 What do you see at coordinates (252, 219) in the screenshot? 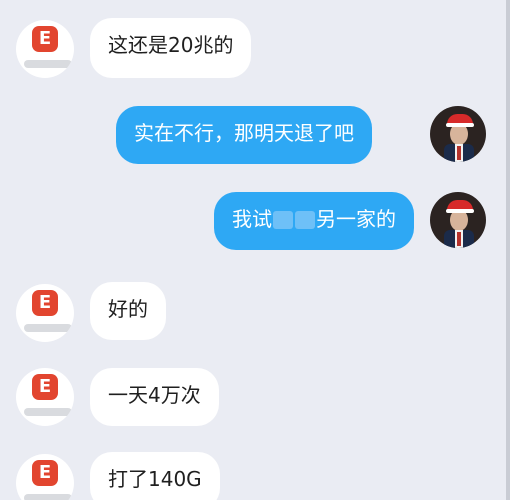
I see `message-text-before: 我试` at bounding box center [252, 219].